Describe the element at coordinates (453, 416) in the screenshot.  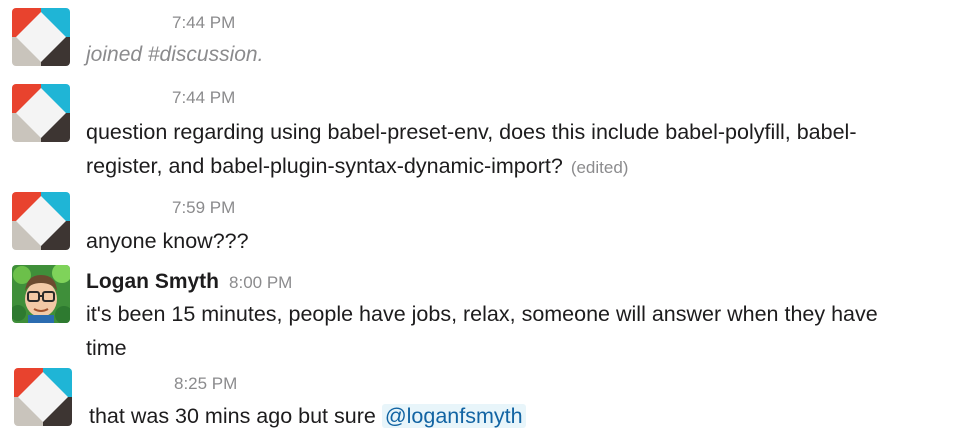
I see `user-mention-link: @loganfsmyth` at that location.